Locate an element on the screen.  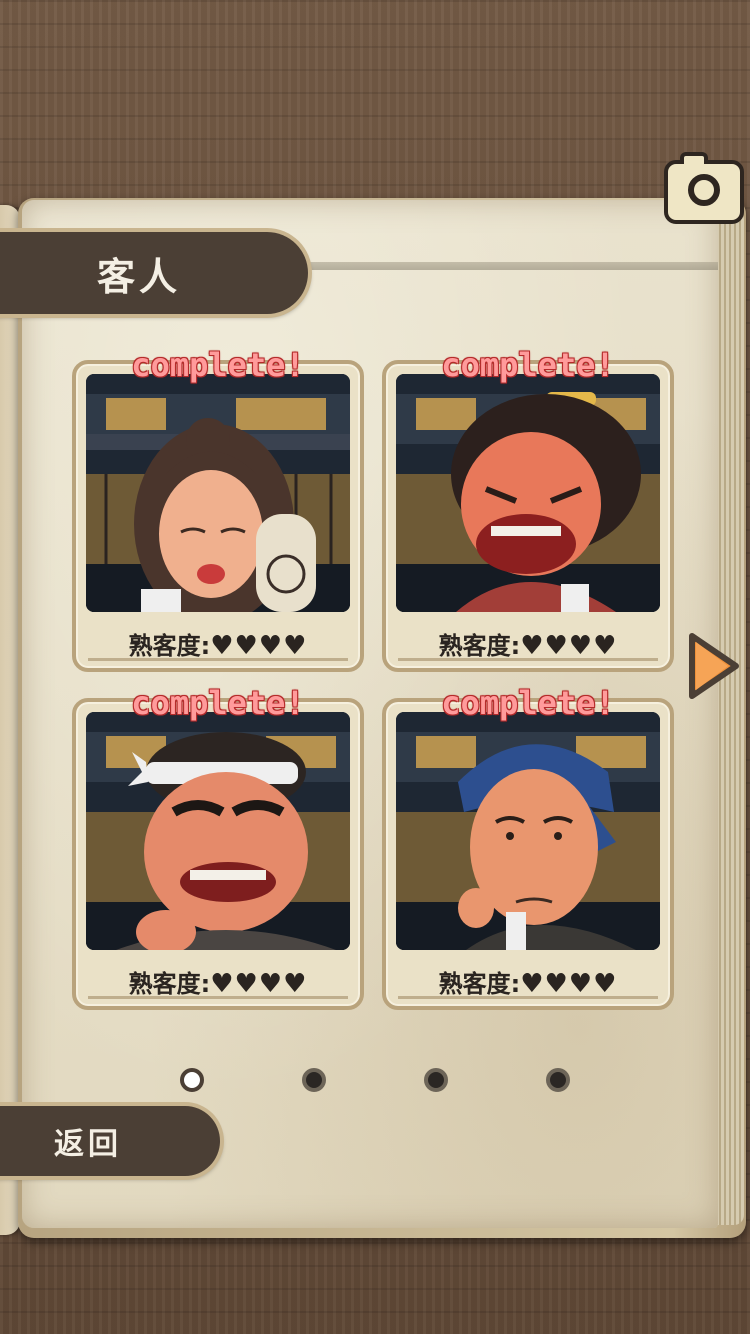
guest-card-1: complete! 熟客度:♥♥♥♥ is located at coordinates (218, 509).